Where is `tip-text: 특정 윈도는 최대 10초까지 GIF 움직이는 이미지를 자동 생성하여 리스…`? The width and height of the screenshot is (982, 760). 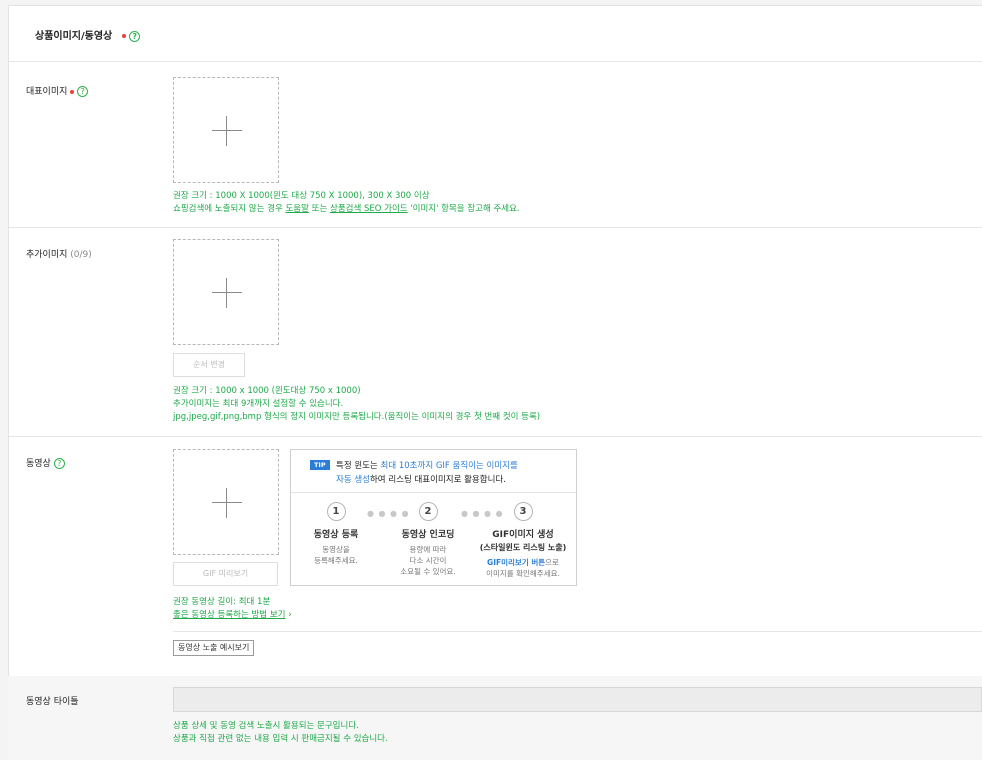 tip-text: 특정 윈도는 최대 10초까지 GIF 움직이는 이미지를 자동 생성하여 리스… is located at coordinates (427, 473).